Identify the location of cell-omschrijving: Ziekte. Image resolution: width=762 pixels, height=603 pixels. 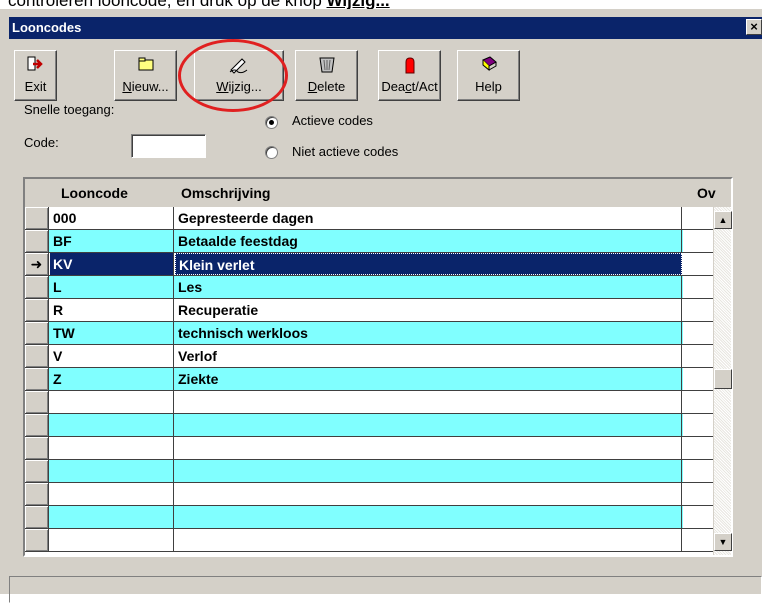
(428, 379).